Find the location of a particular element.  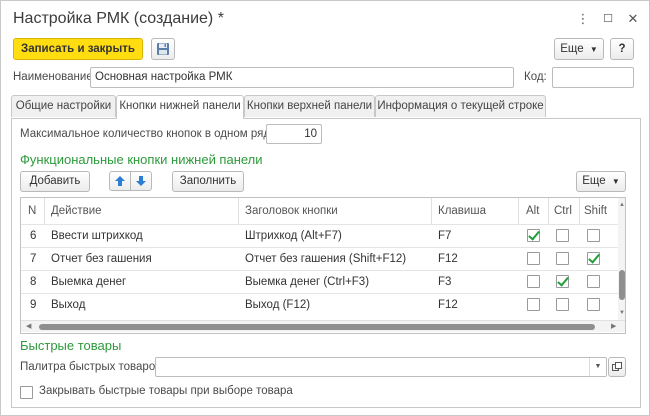

scroll-right-icon: ▶ is located at coordinates (613, 327).